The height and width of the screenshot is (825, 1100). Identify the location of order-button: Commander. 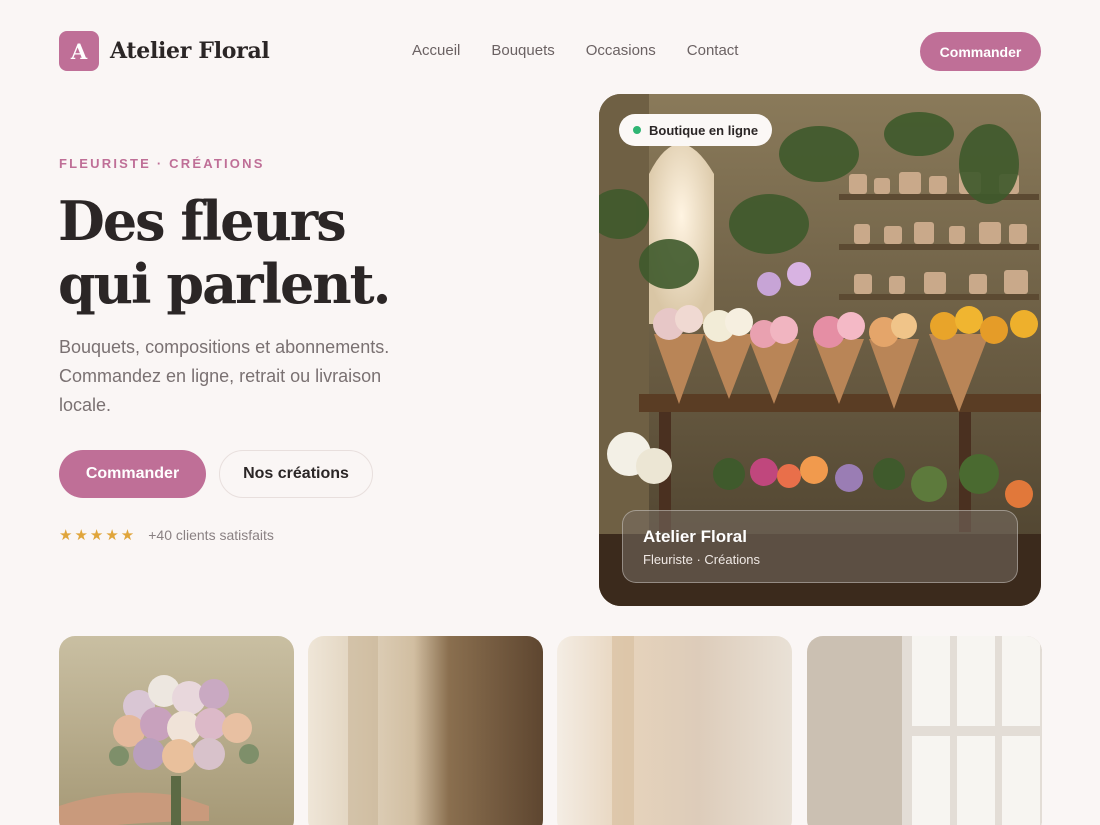
(132, 474).